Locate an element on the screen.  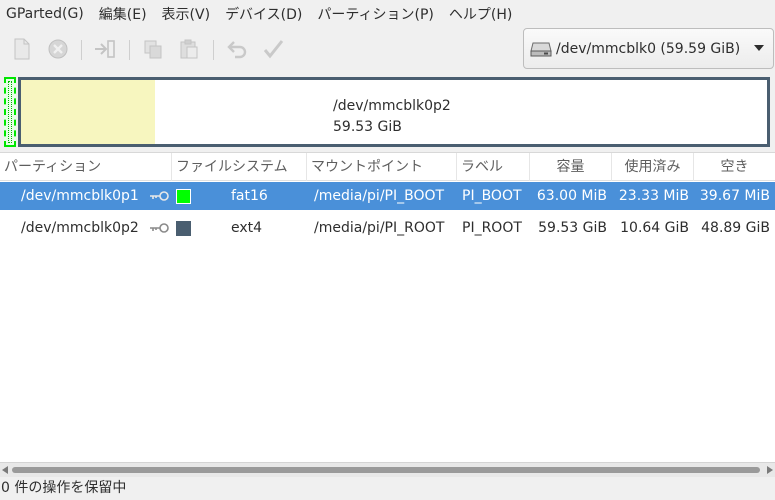
horizontal-scrollbar is located at coordinates (387, 469).